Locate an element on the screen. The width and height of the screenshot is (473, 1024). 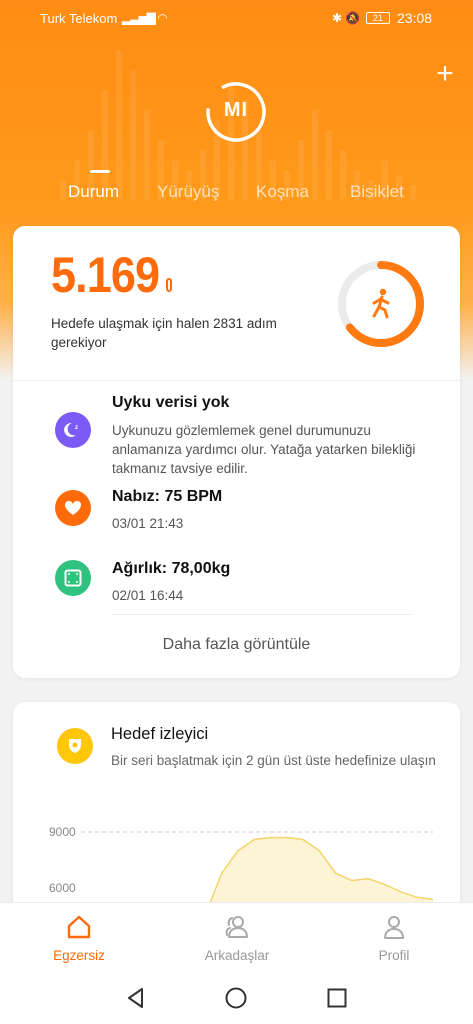
home-icon is located at coordinates (79, 927).